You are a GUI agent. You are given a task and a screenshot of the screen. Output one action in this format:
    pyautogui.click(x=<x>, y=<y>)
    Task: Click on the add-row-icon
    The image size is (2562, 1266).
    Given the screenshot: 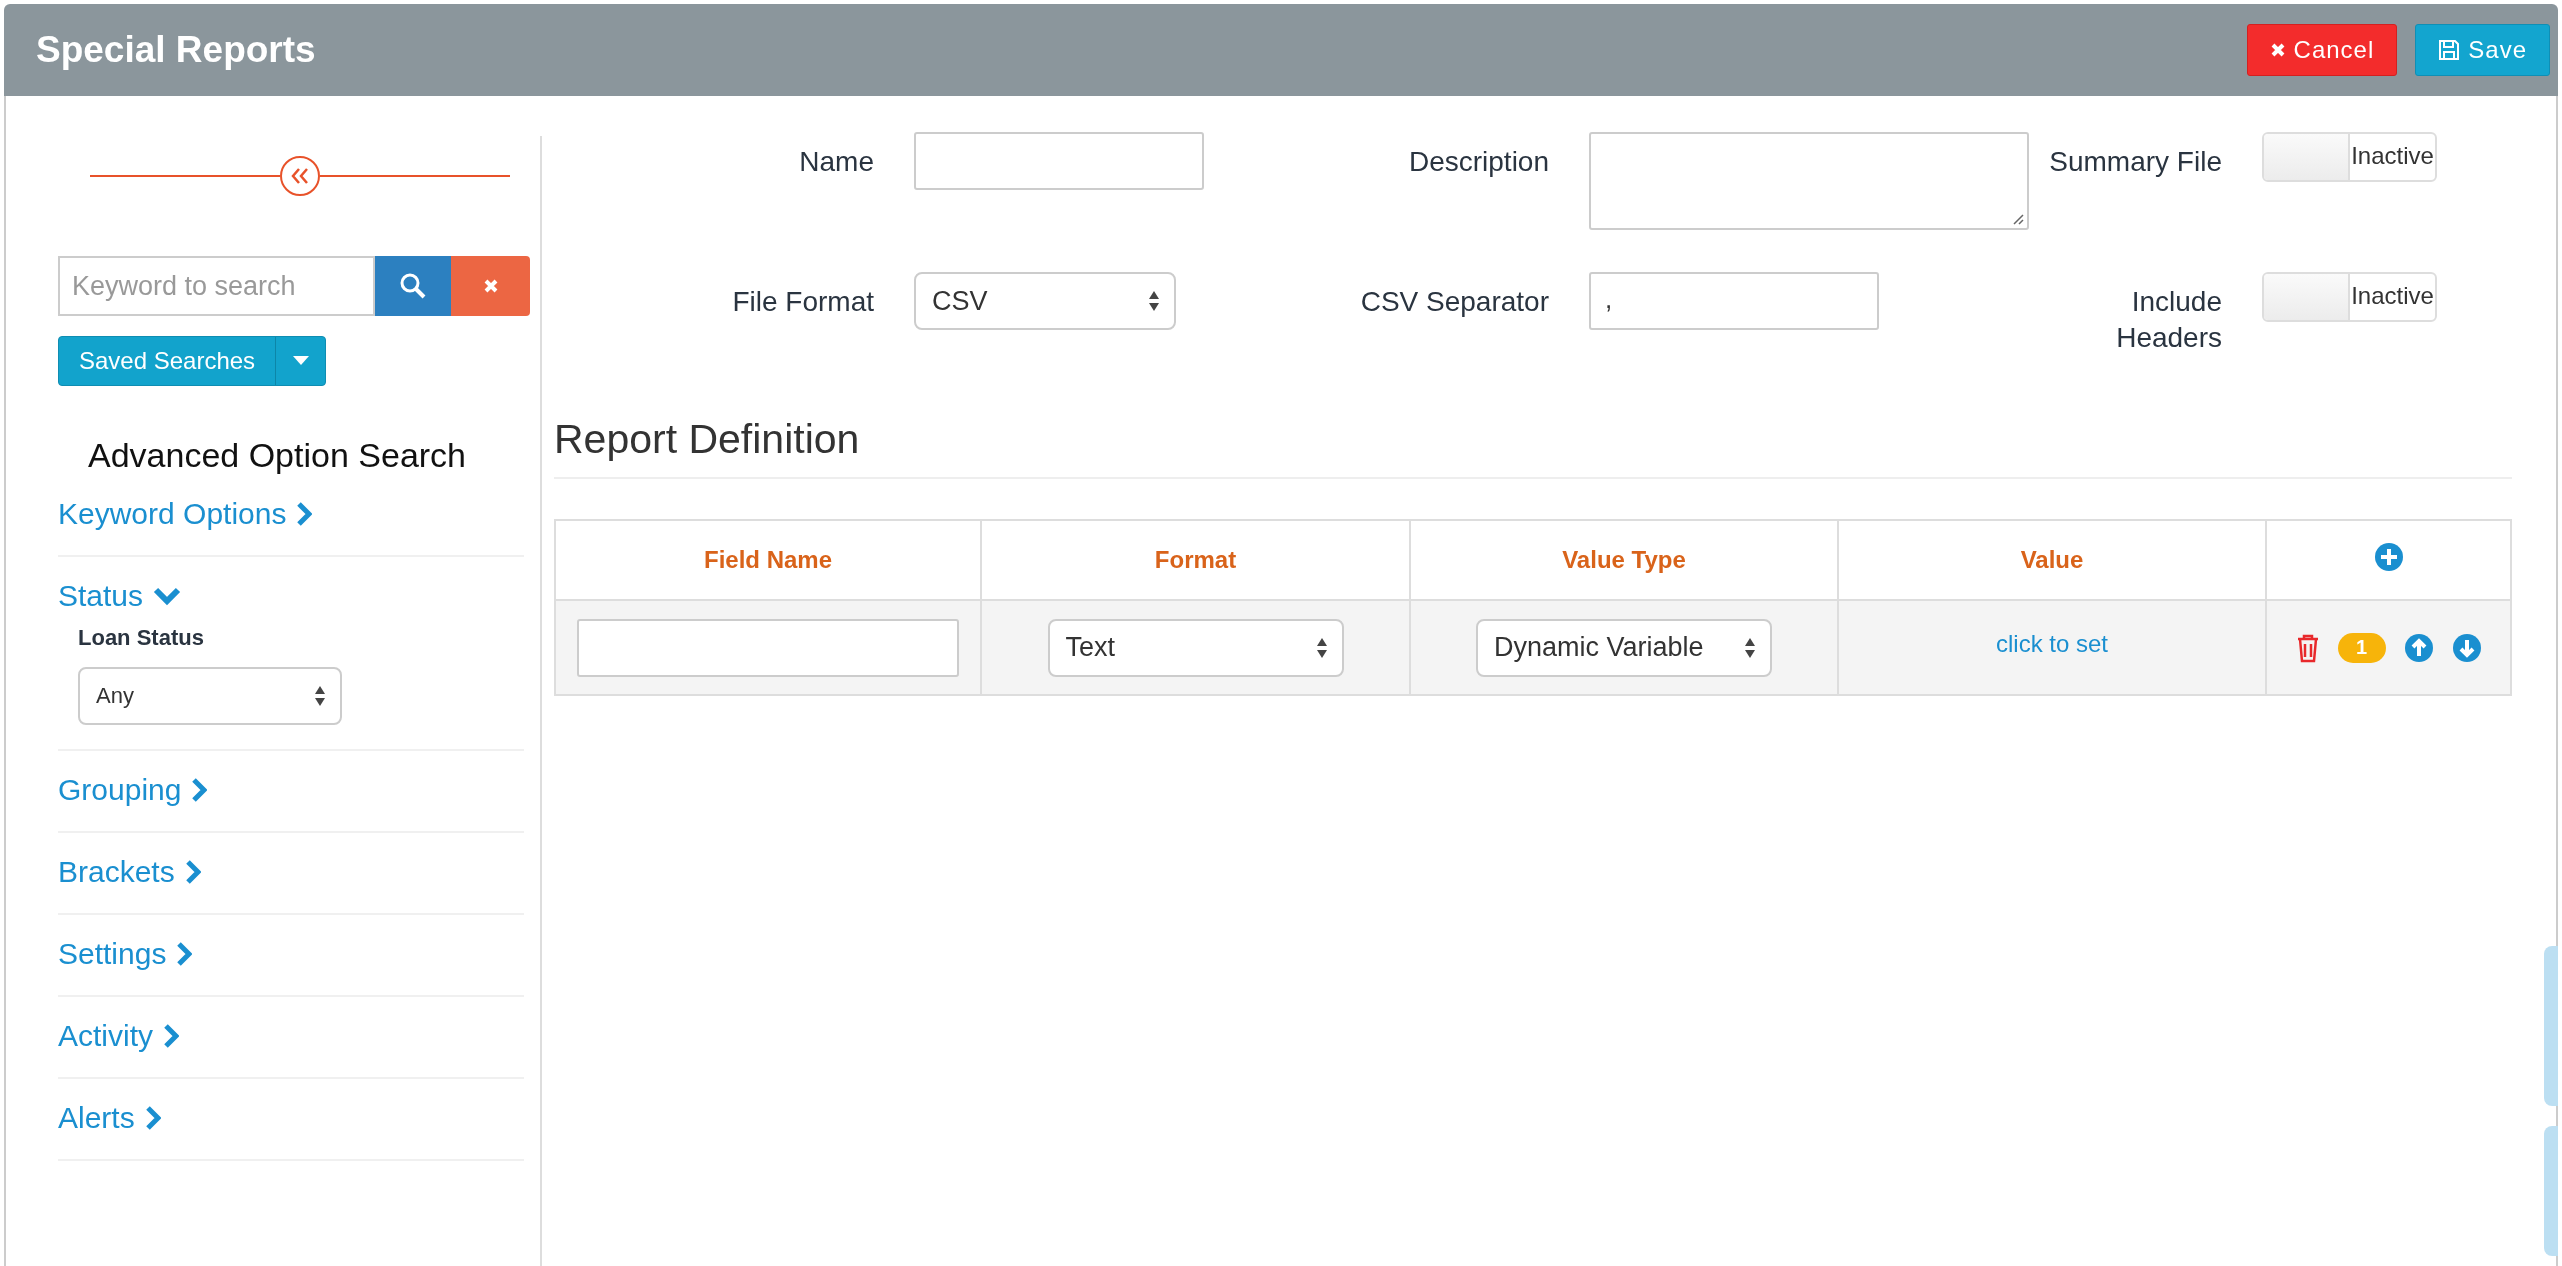 What is the action you would take?
    pyautogui.click(x=2388, y=557)
    